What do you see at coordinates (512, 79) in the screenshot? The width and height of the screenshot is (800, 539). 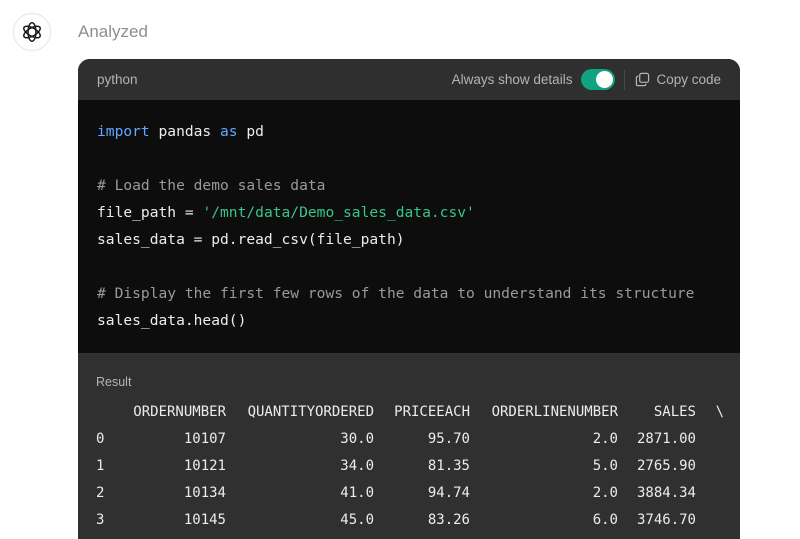 I see `always-show-details-label: Always show details` at bounding box center [512, 79].